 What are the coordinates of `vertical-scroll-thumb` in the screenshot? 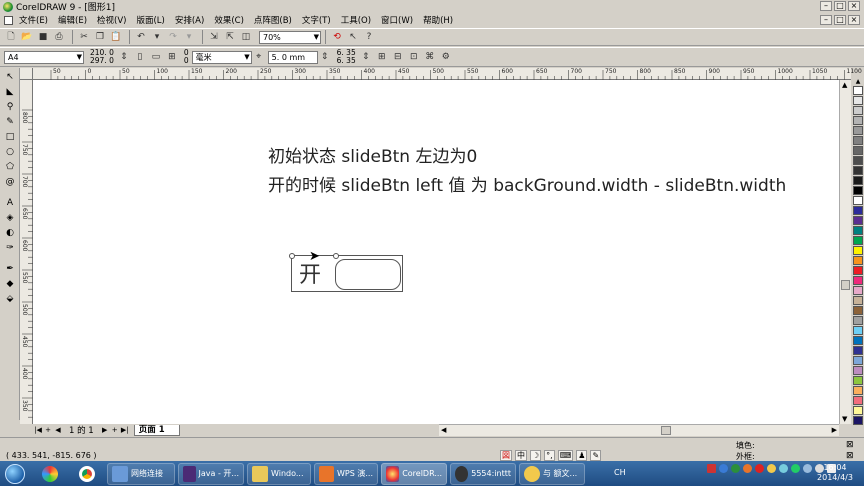 It's located at (845, 285).